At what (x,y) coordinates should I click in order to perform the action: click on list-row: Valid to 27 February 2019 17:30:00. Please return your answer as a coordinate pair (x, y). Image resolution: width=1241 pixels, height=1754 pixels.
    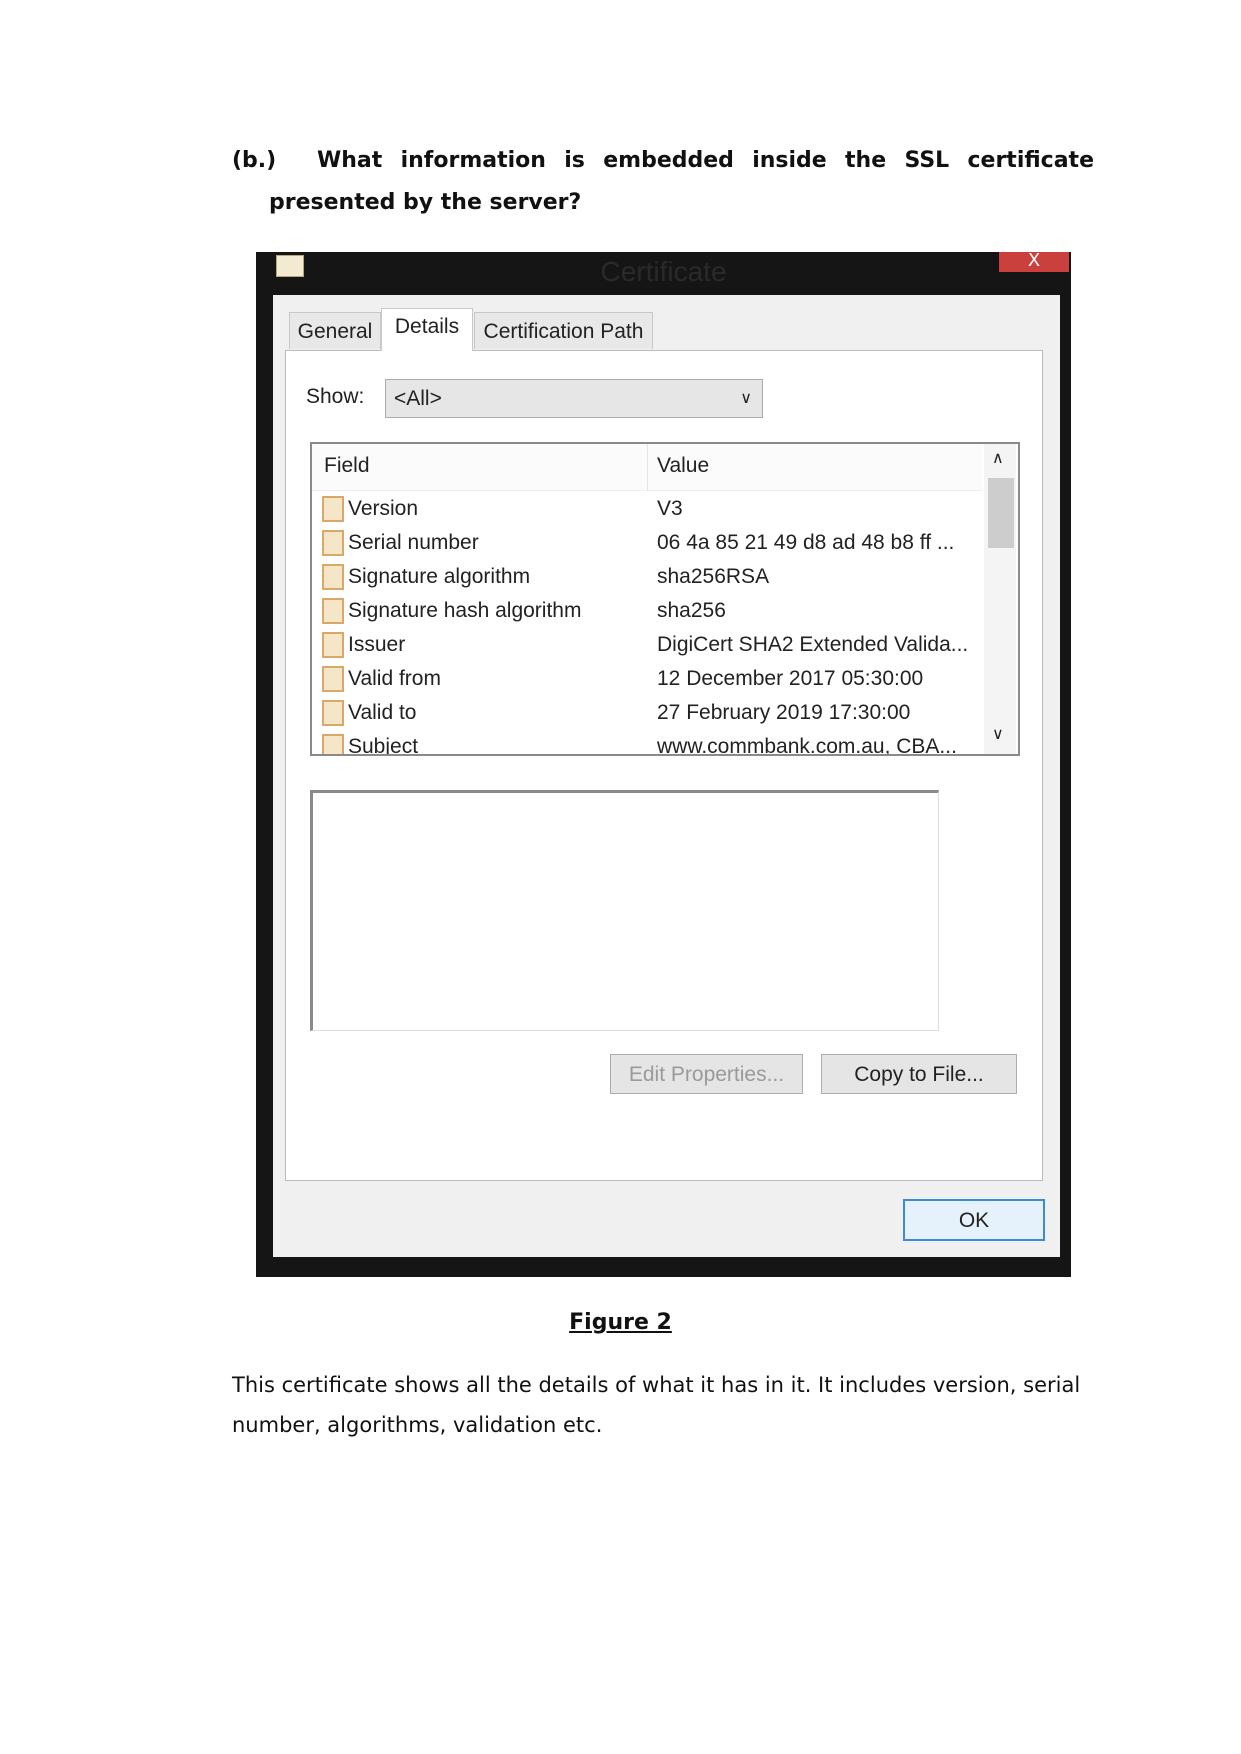
    Looking at the image, I should click on (647, 713).